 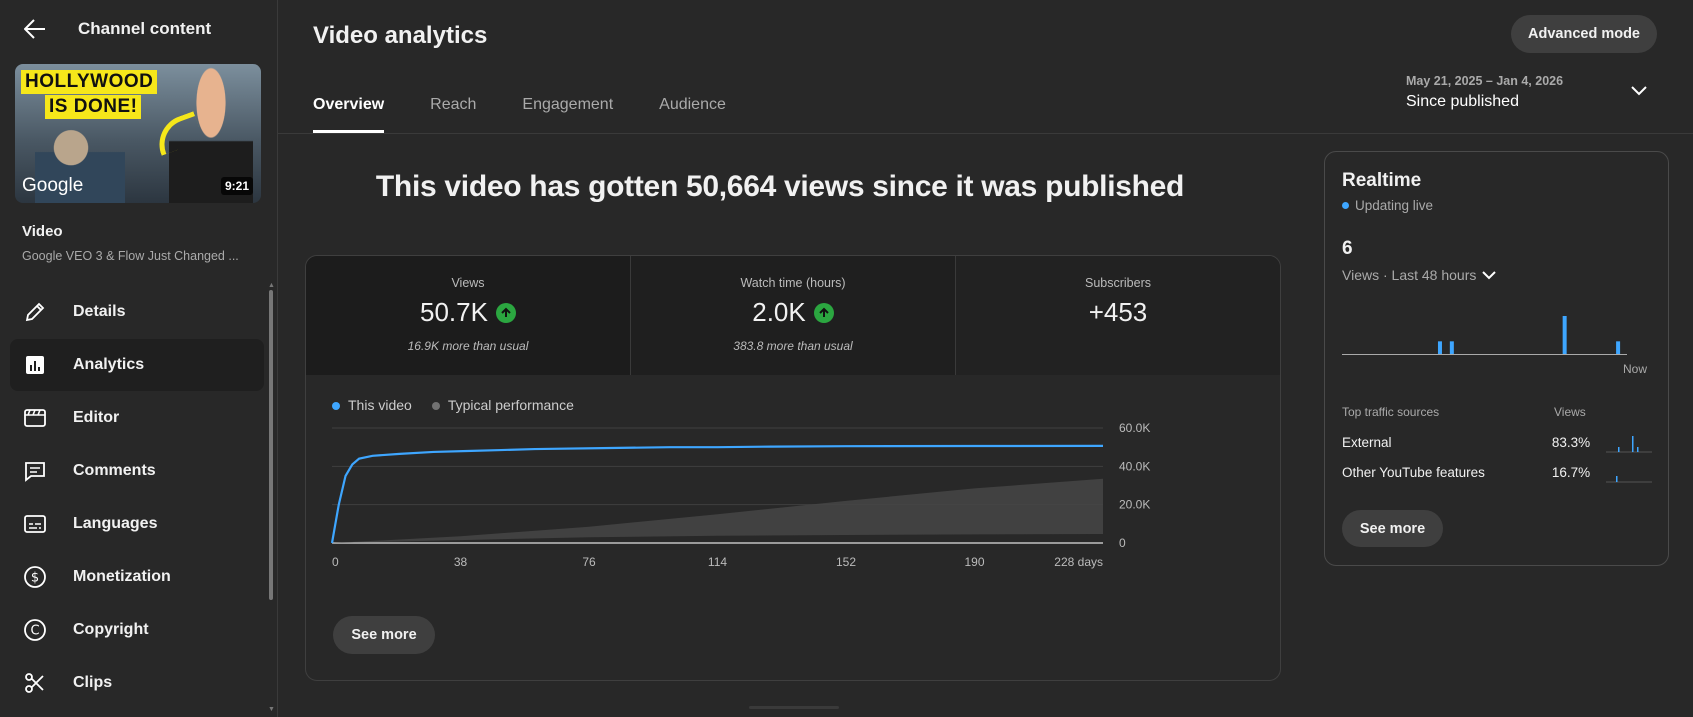 I want to click on video-thumbnail: HOLLYWOOD IS DONE! Google 9:21, so click(x=138, y=133).